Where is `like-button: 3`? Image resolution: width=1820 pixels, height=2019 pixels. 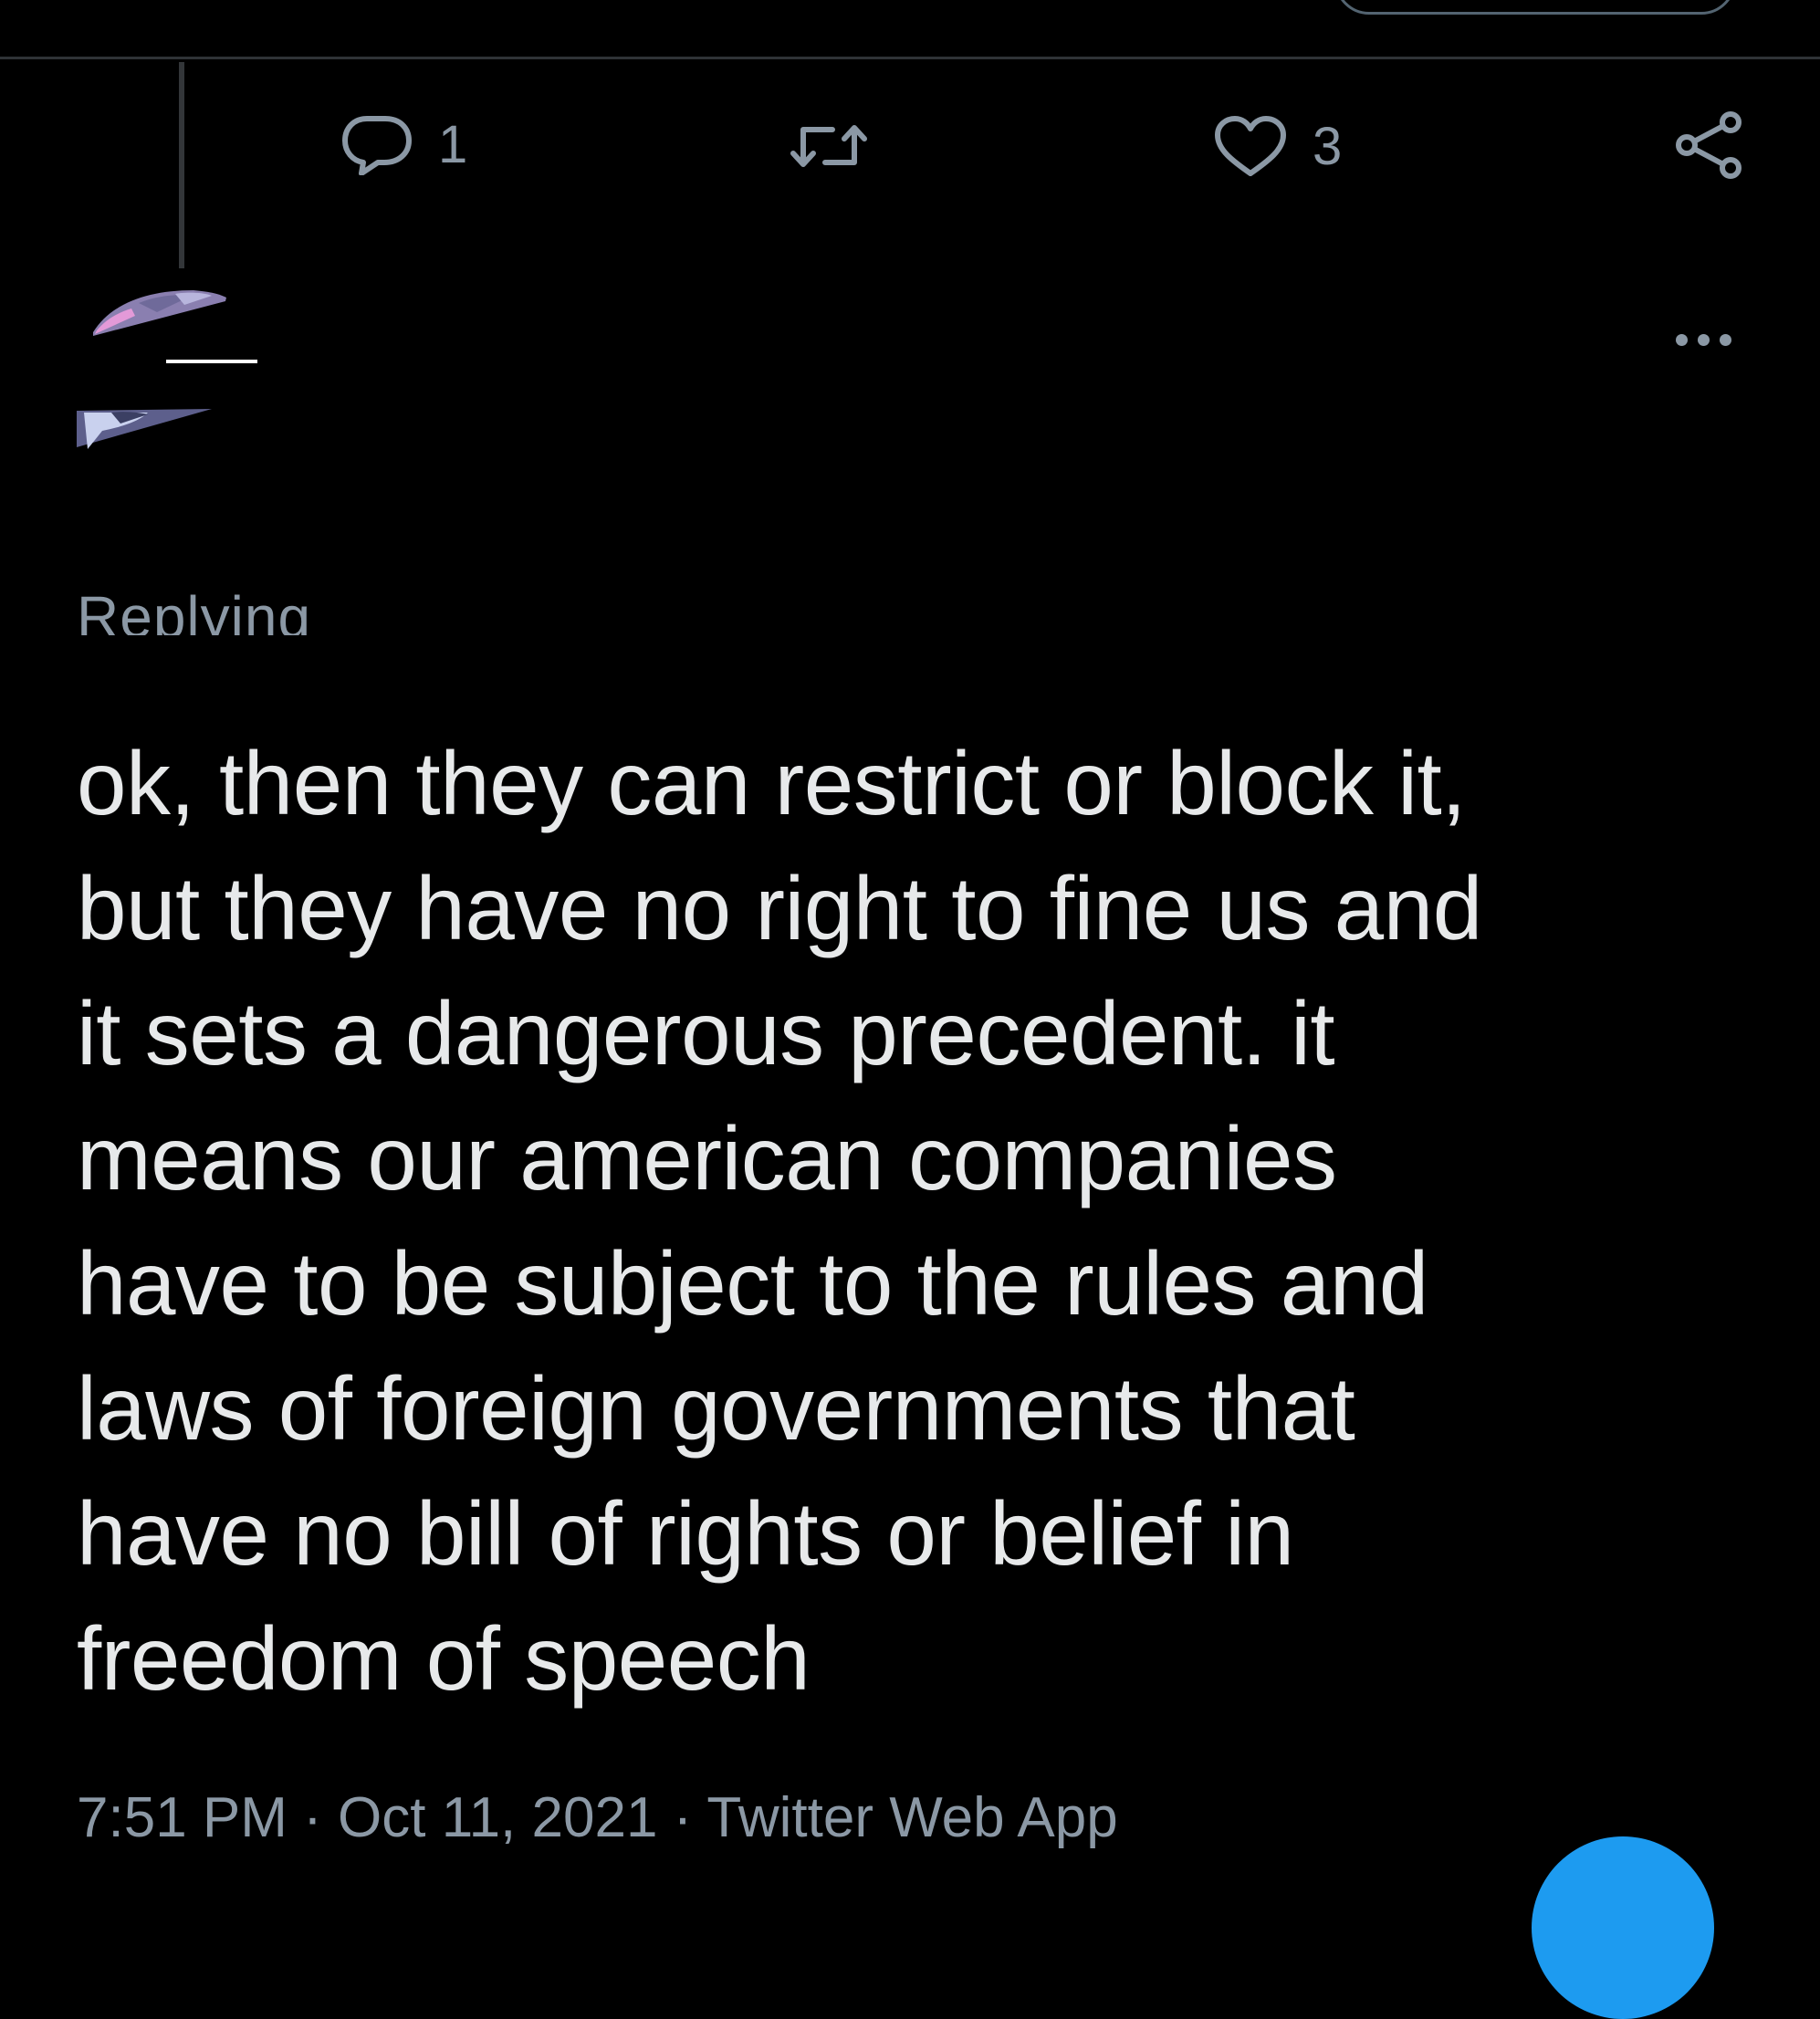 like-button: 3 is located at coordinates (1278, 147).